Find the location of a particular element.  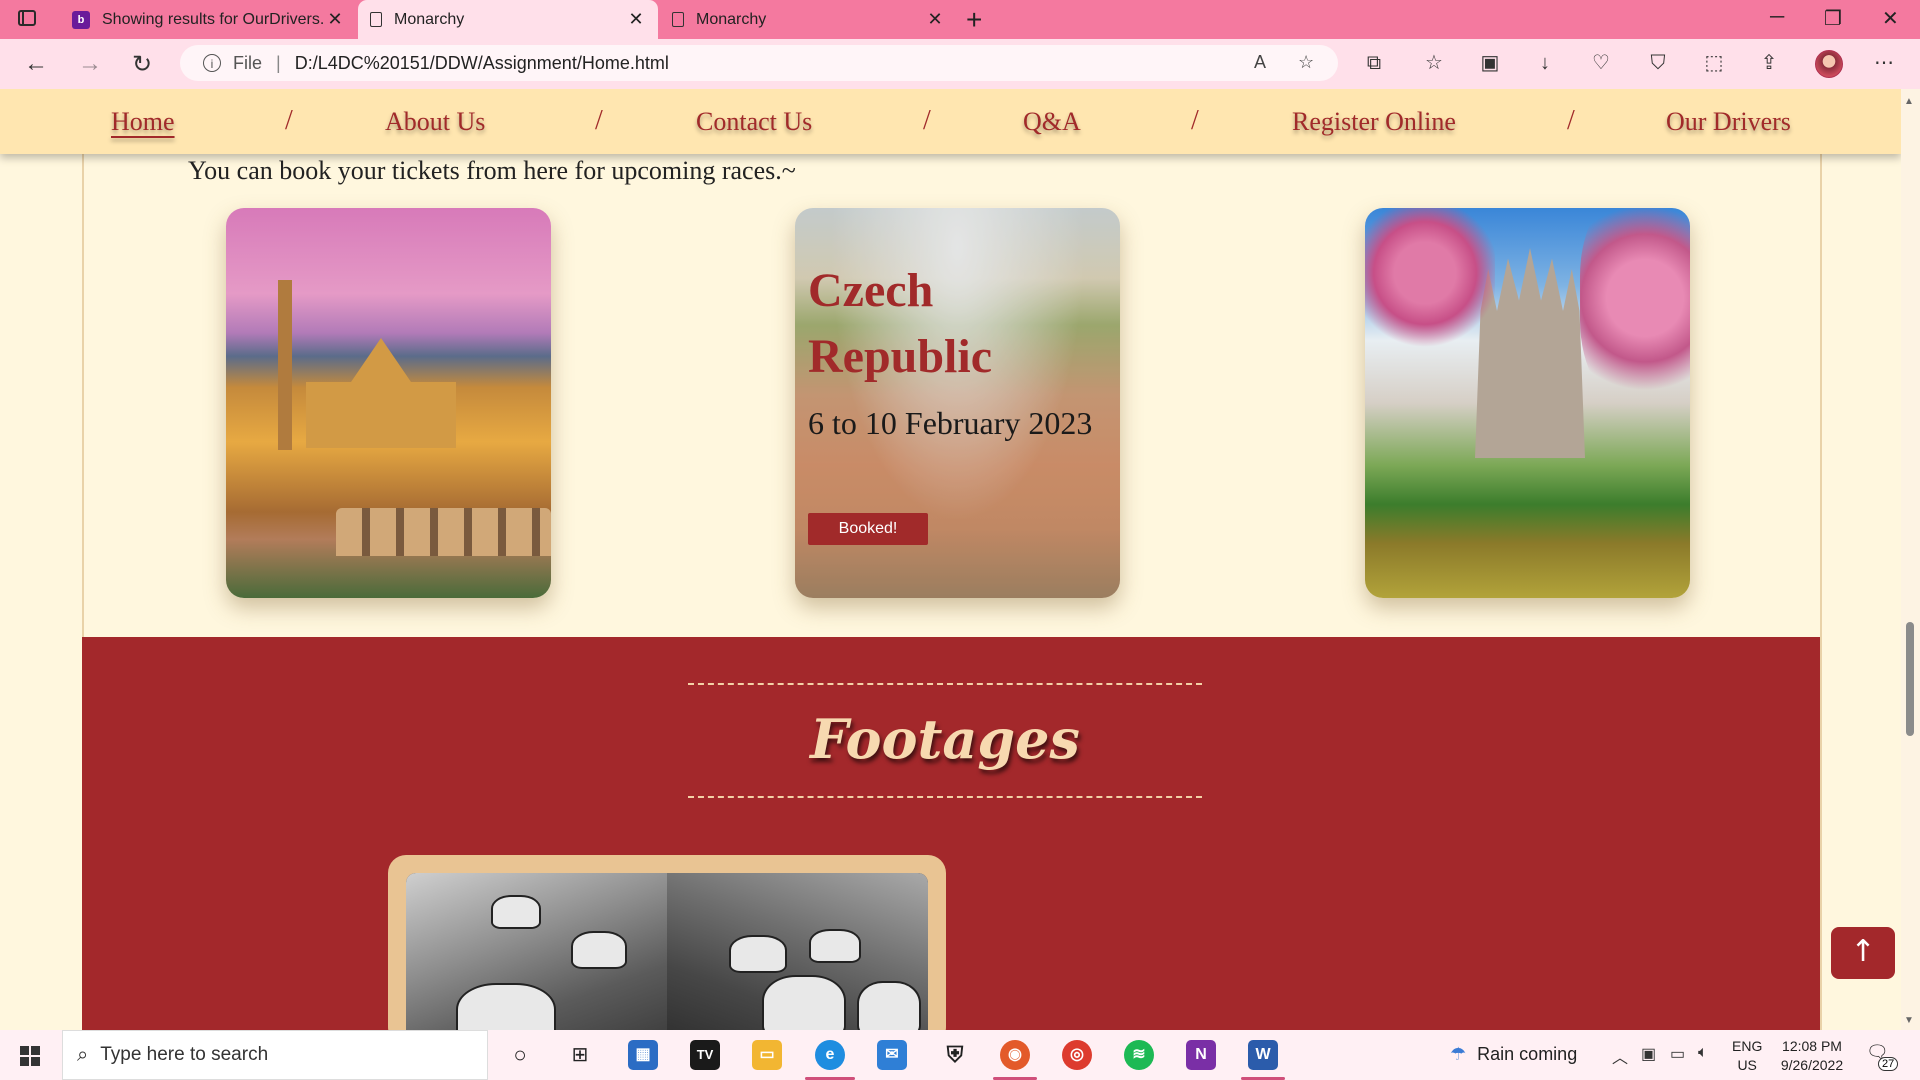

tab-label: Monarchy is located at coordinates (429, 19).